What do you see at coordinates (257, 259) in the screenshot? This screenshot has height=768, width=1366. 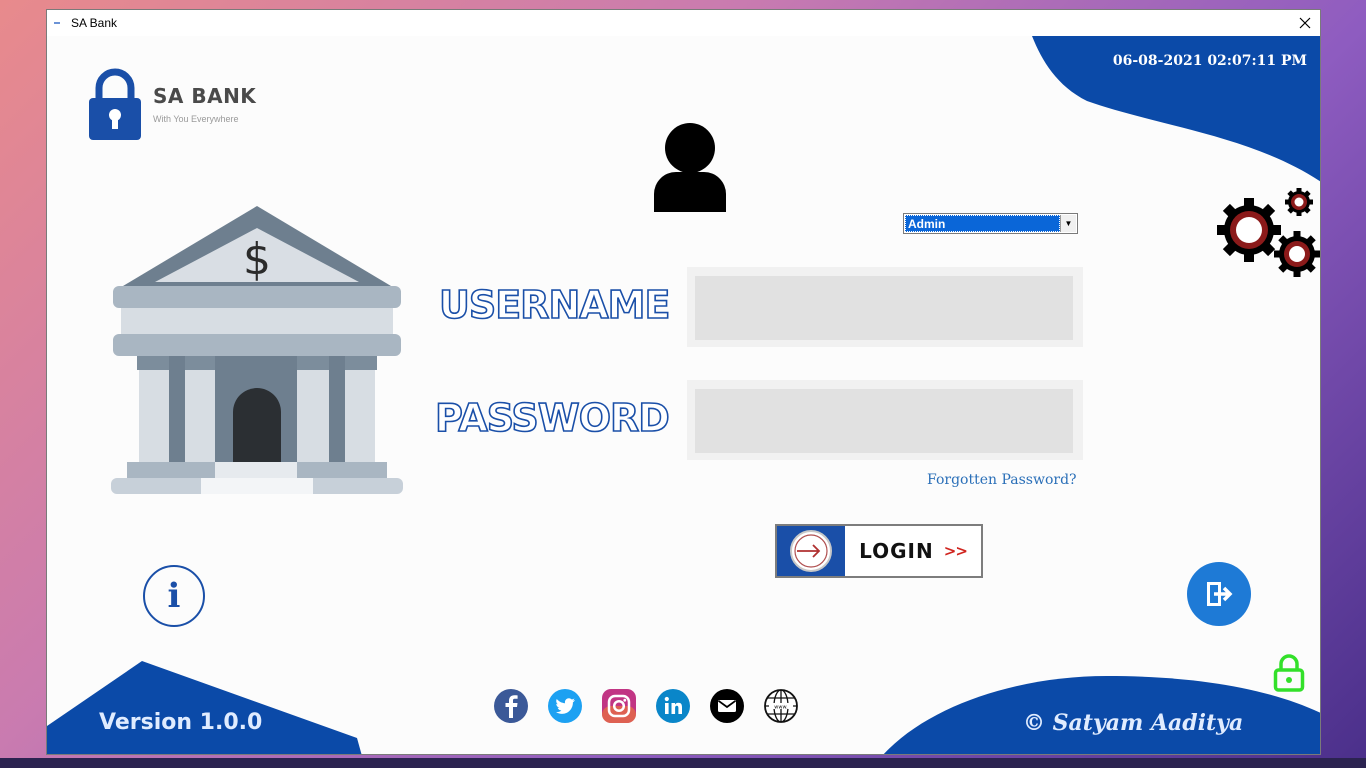 I see `dollar-sign: $` at bounding box center [257, 259].